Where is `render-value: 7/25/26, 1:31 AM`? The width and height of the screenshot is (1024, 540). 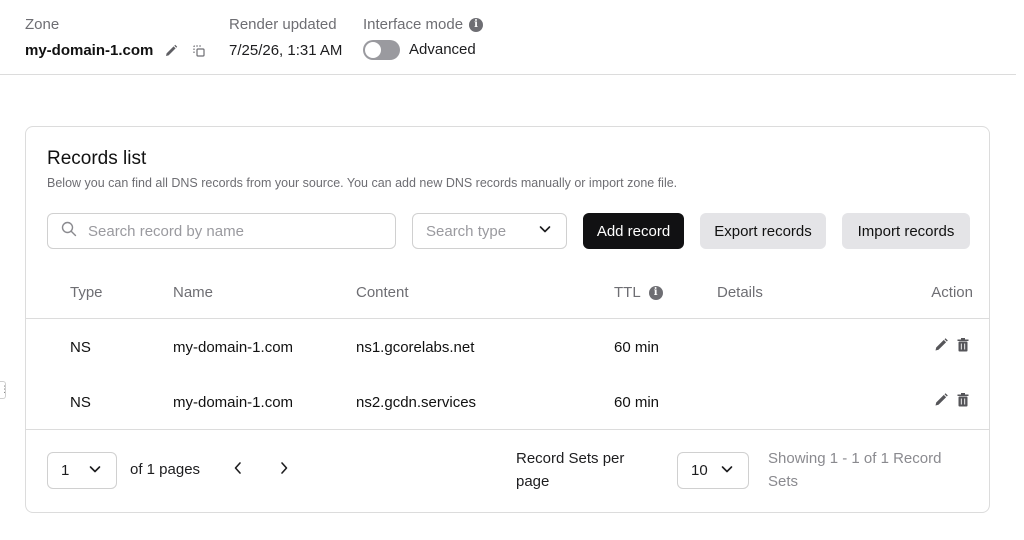 render-value: 7/25/26, 1:31 AM is located at coordinates (286, 50).